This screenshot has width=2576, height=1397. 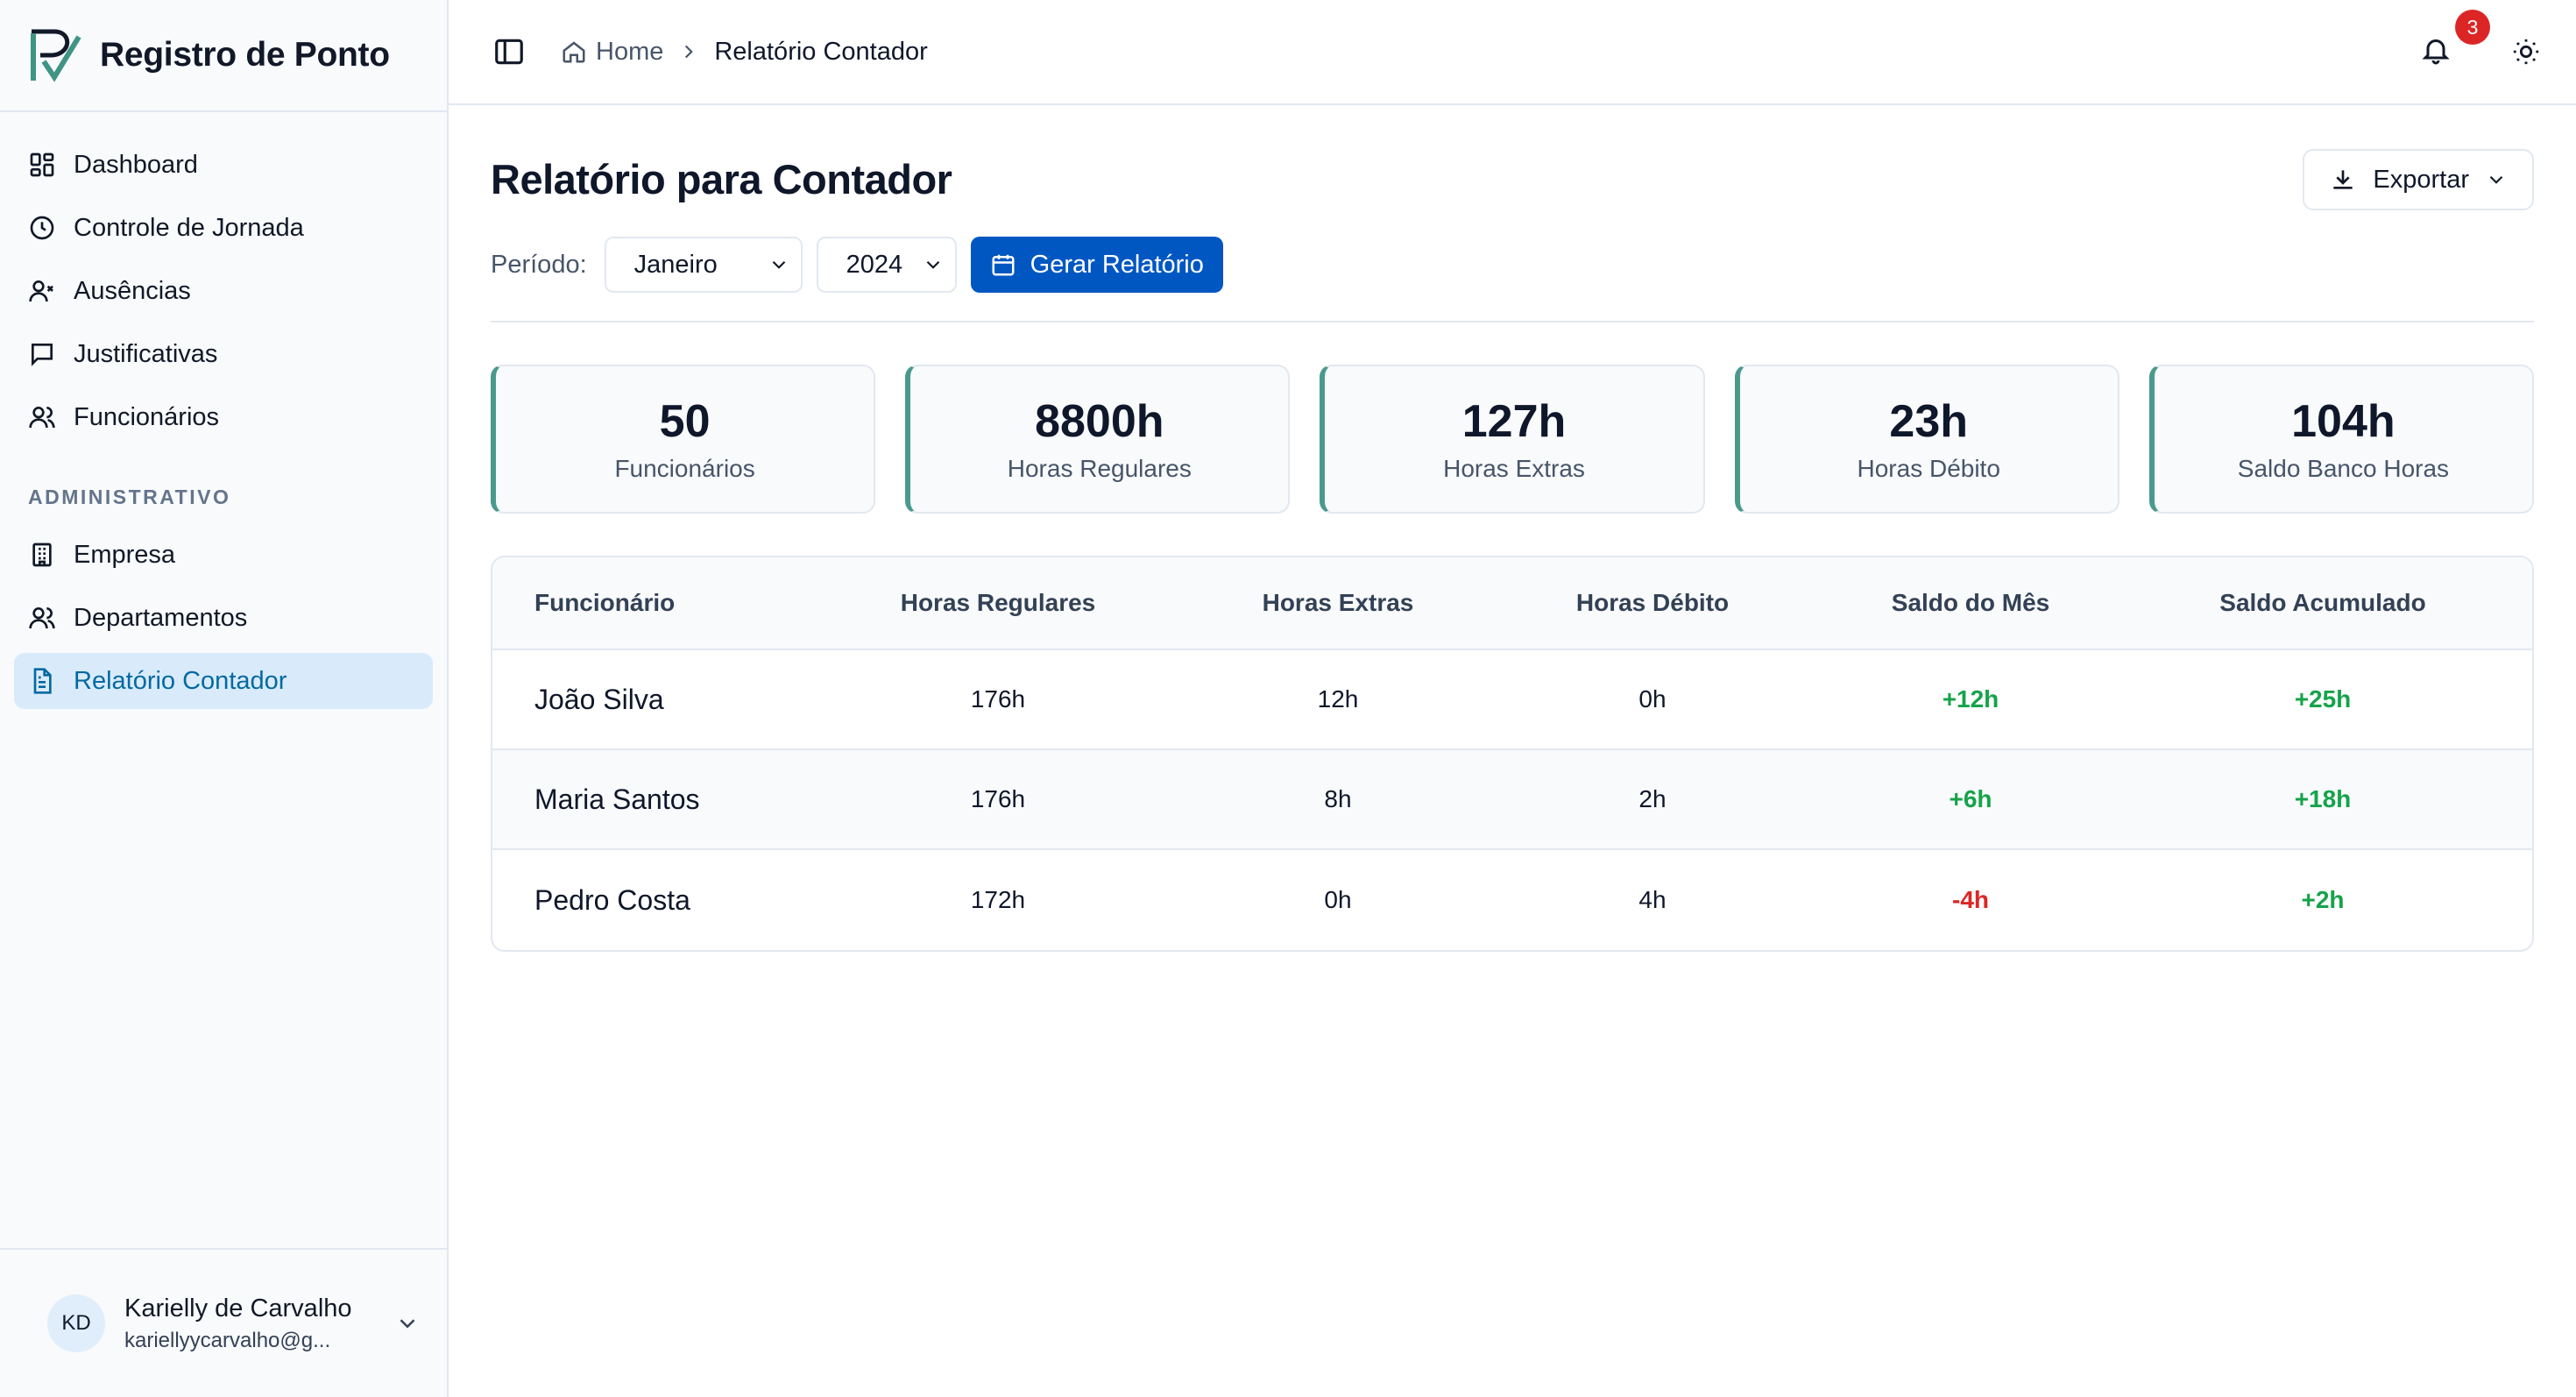 I want to click on export-label: Exportar, so click(x=2421, y=179).